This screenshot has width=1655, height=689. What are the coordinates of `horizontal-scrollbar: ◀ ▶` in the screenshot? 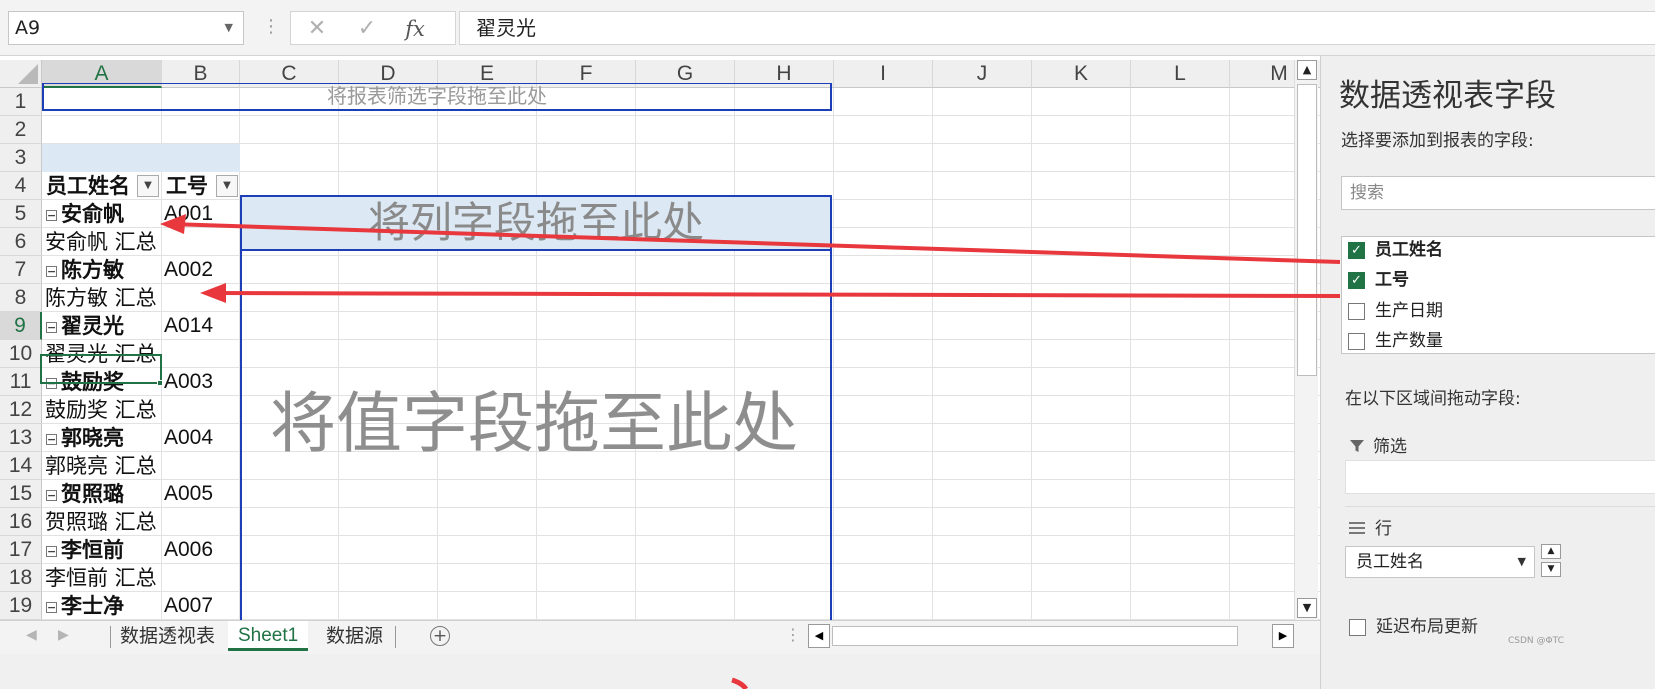 It's located at (1051, 637).